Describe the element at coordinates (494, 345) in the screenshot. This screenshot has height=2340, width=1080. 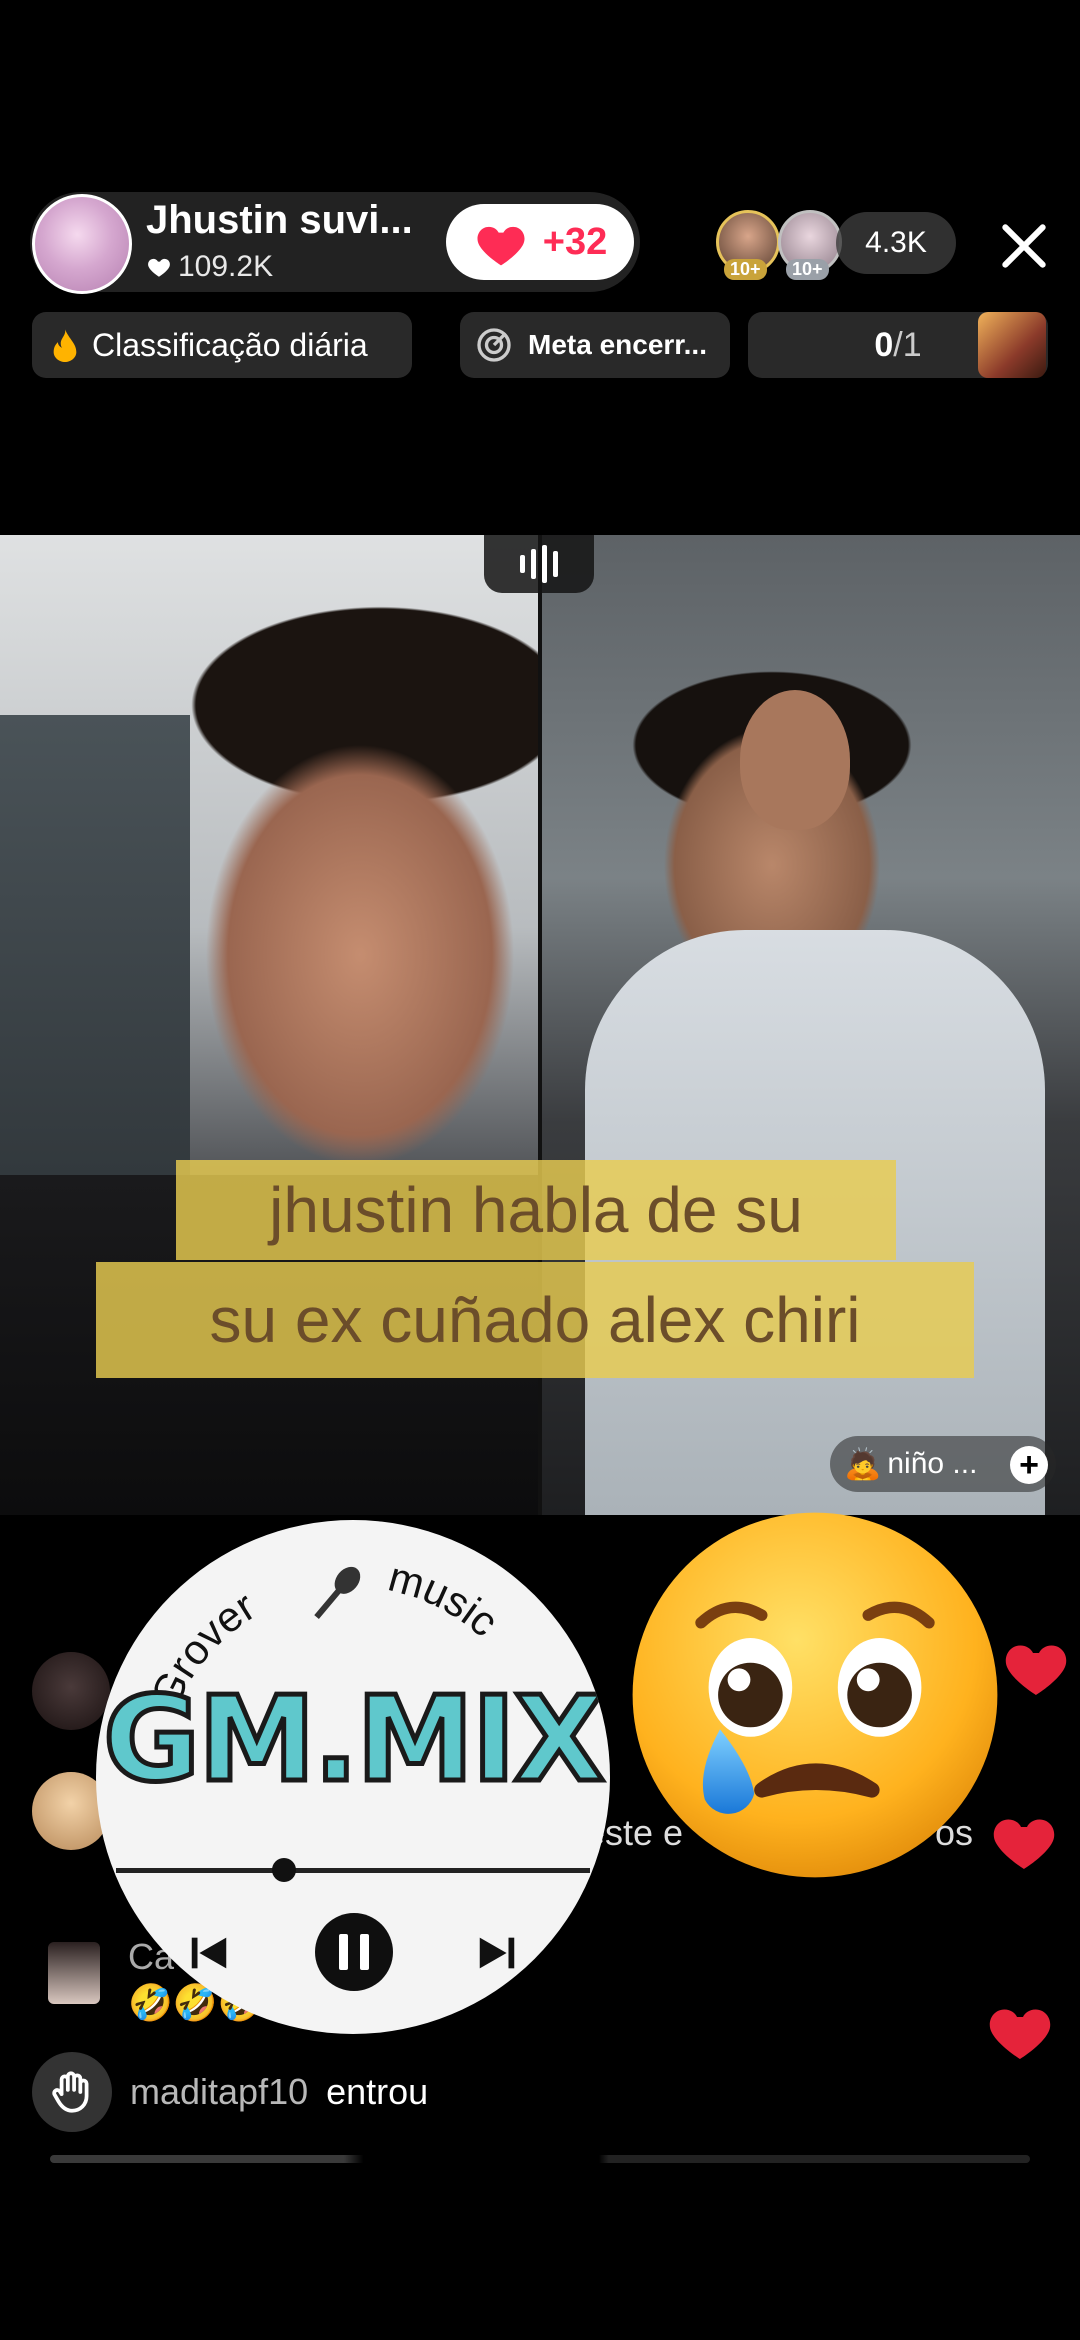
I see `target-icon` at that location.